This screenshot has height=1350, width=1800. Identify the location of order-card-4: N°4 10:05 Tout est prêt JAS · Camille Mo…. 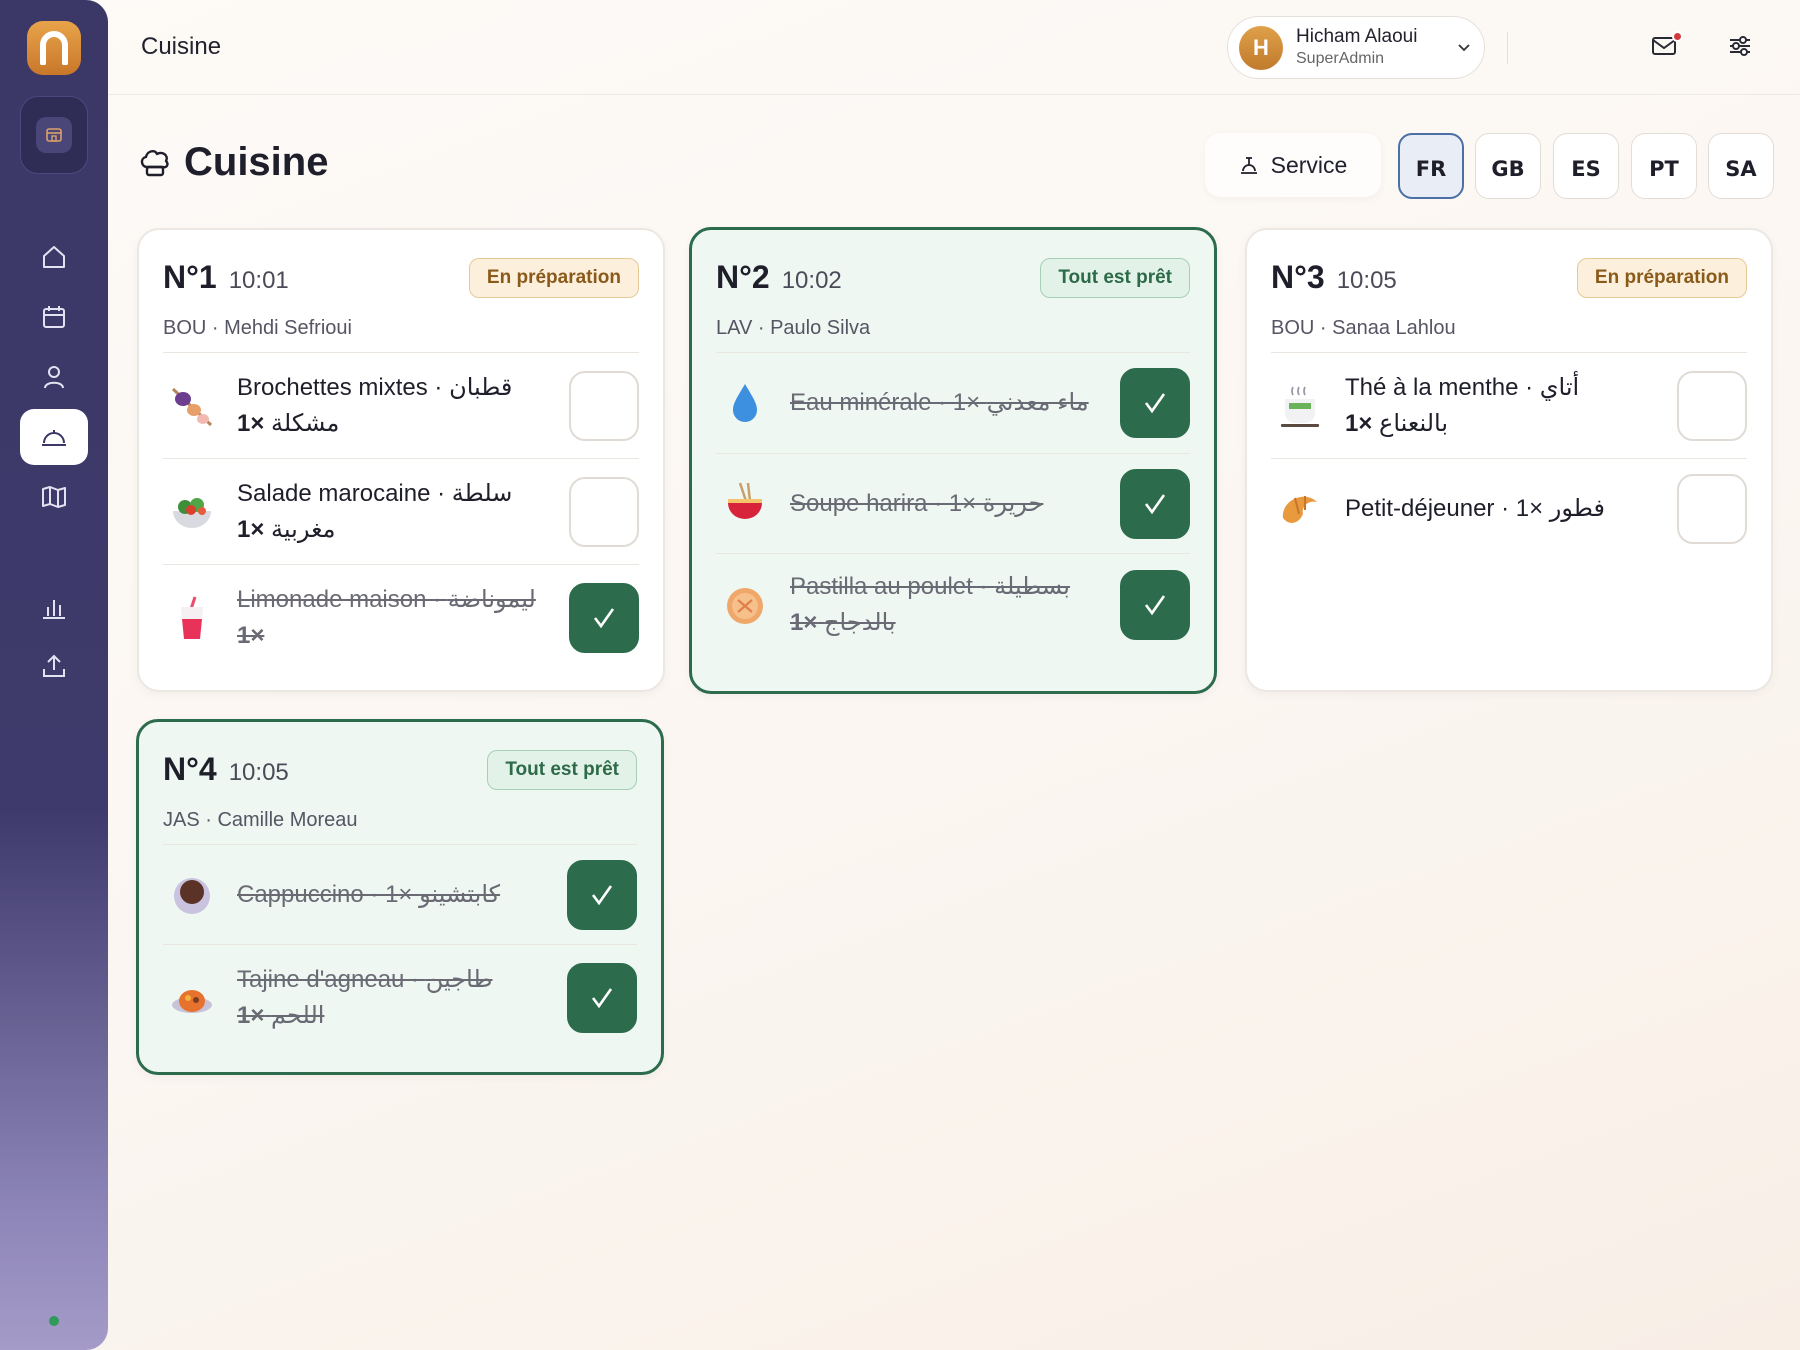
(400, 897).